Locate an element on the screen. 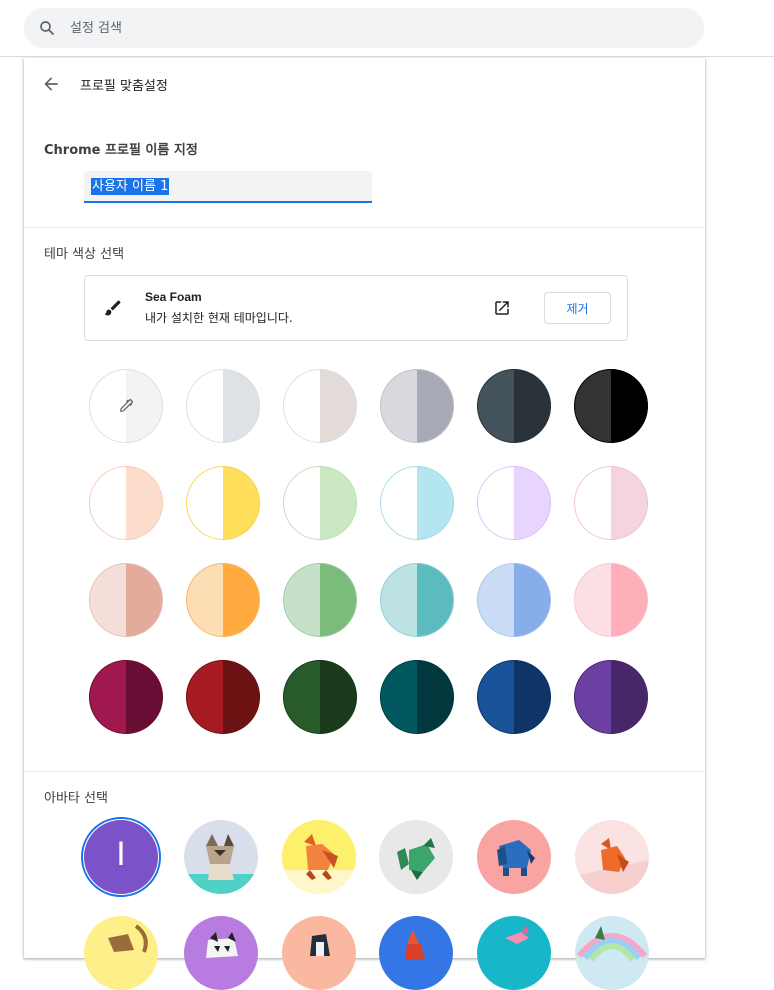 This screenshot has width=774, height=990. initial-avatar: I is located at coordinates (121, 857).